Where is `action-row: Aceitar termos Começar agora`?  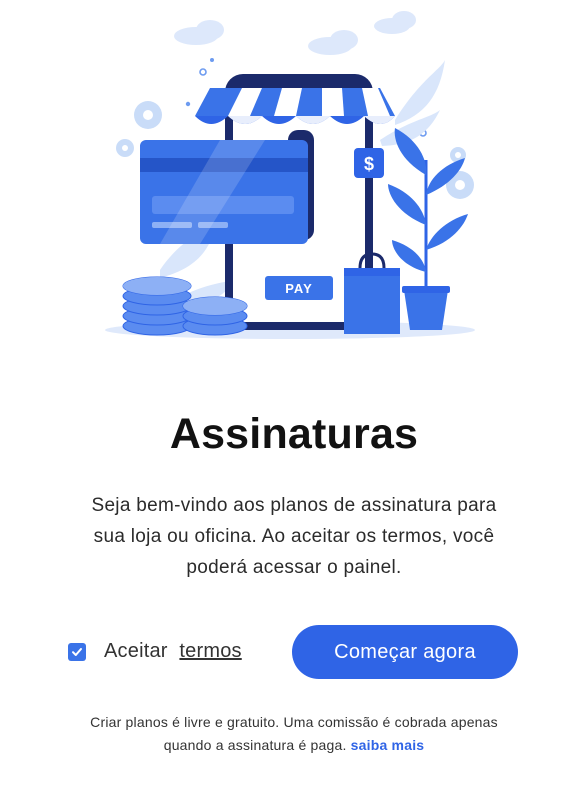 action-row: Aceitar termos Começar agora is located at coordinates (294, 652).